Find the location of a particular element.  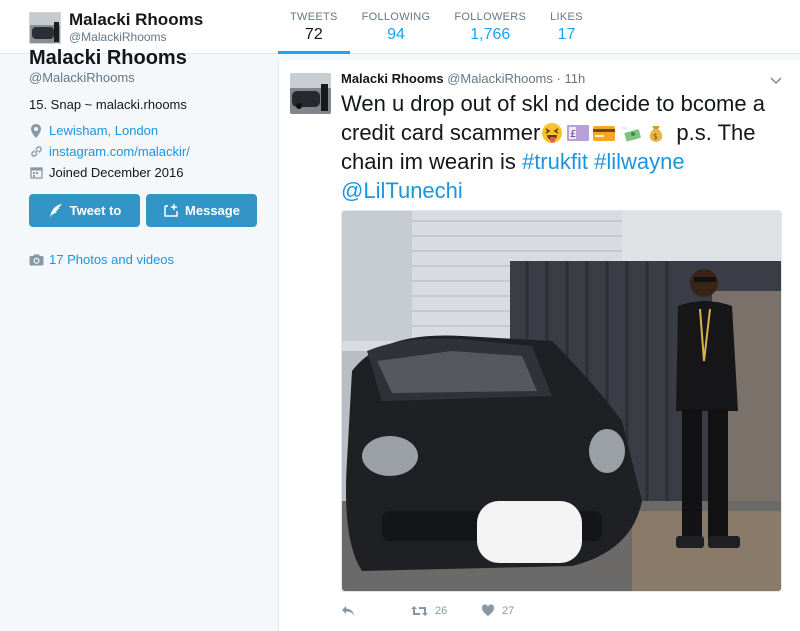

tweet-to-button: Tweet to is located at coordinates (84, 210).